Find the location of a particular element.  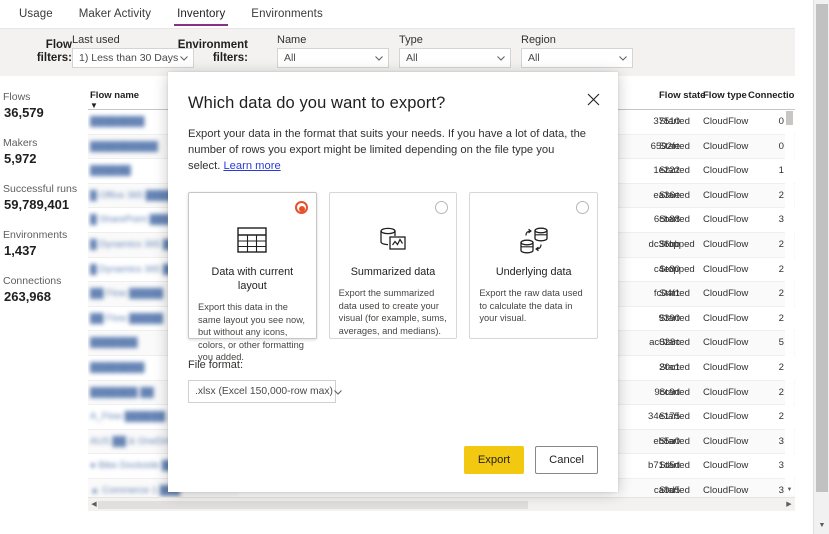

chevron-down-icon is located at coordinates (338, 392).